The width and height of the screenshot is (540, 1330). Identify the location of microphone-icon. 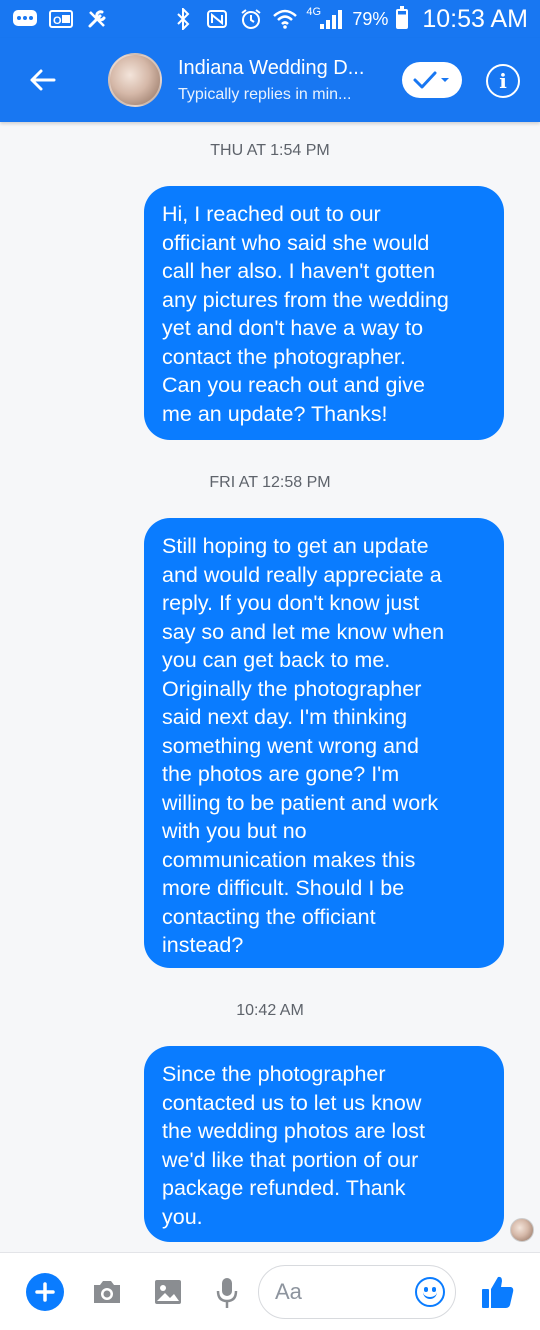
(227, 1293).